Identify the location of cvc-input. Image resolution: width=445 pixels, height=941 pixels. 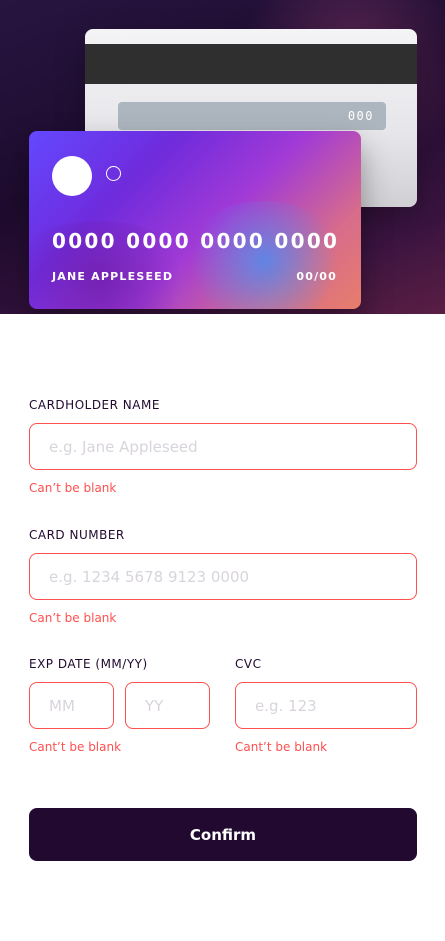
(326, 705).